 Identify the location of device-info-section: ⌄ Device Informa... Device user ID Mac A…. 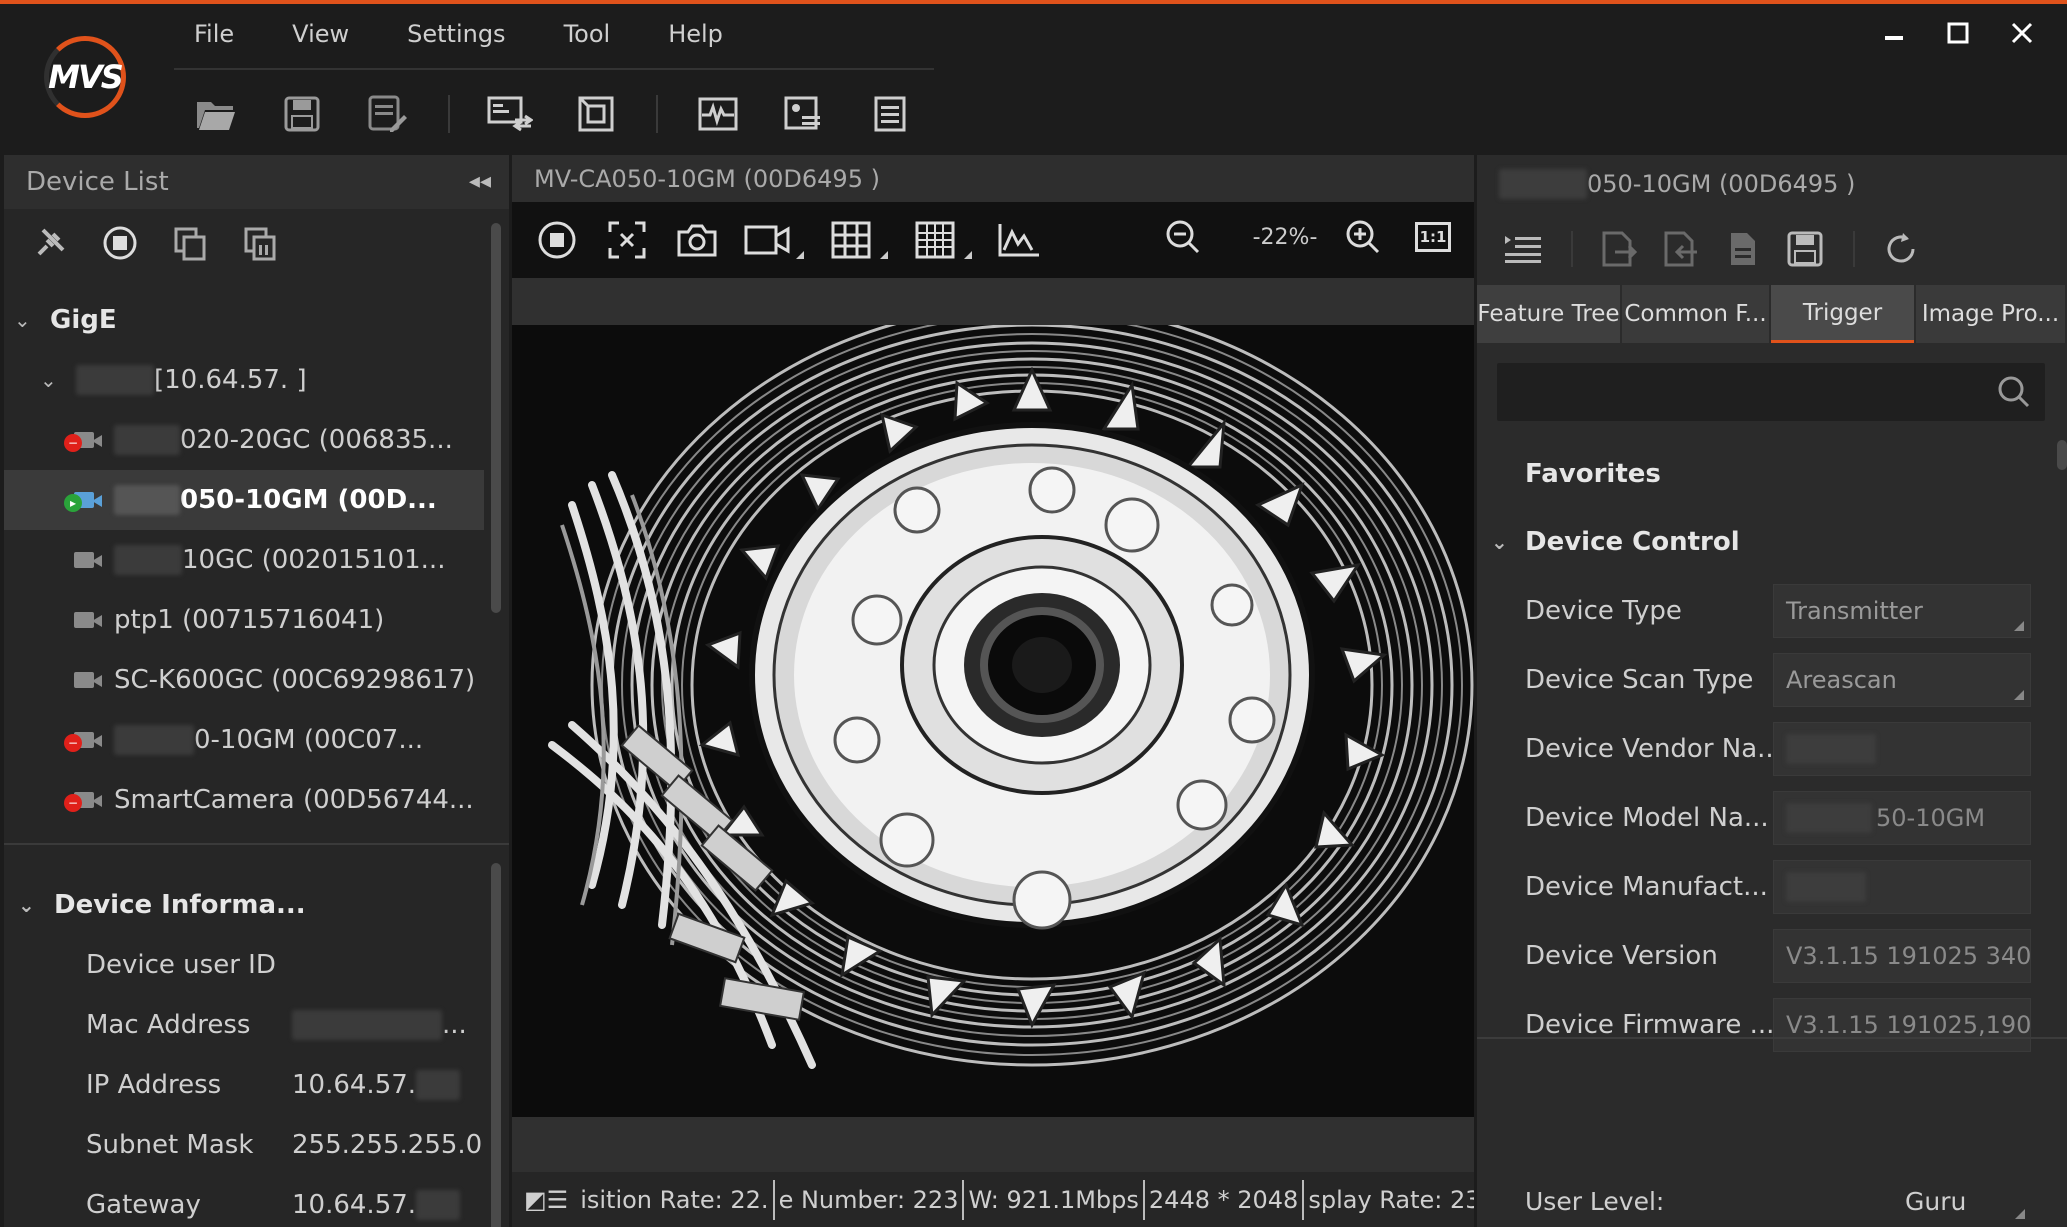
(244, 1051).